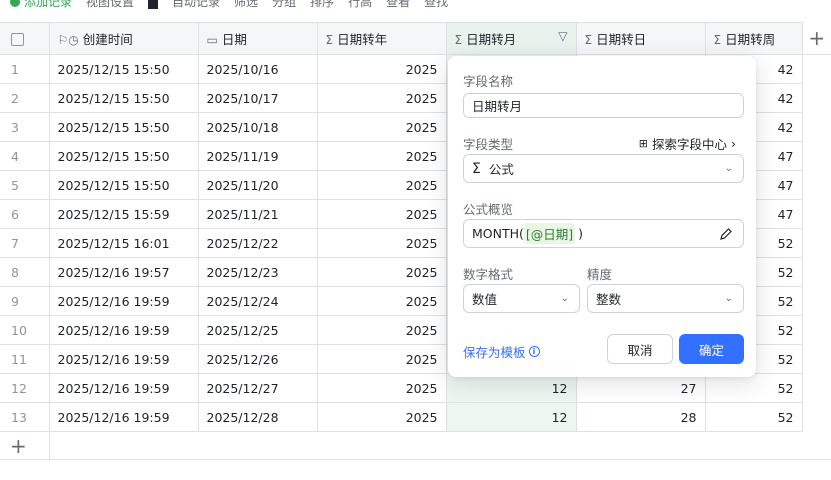 The image size is (831, 480). I want to click on cell-idx: 7, so click(25, 243).